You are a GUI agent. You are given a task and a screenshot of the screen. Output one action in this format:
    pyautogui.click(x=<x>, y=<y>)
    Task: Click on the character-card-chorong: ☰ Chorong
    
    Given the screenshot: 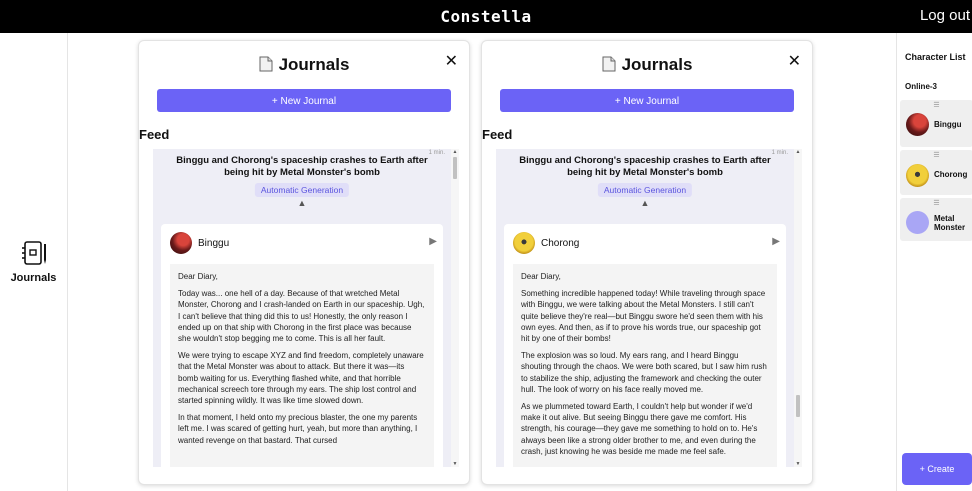 What is the action you would take?
    pyautogui.click(x=936, y=172)
    